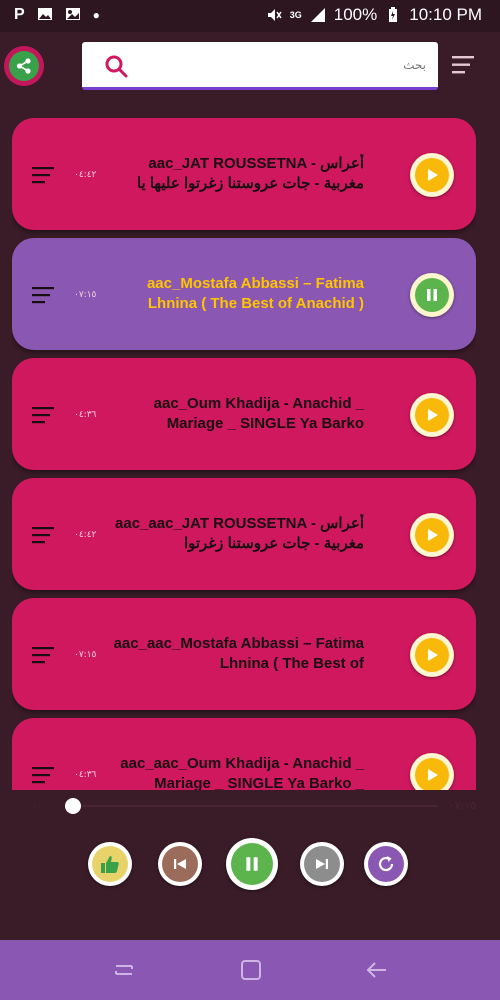  What do you see at coordinates (377, 970) in the screenshot?
I see `back-icon` at bounding box center [377, 970].